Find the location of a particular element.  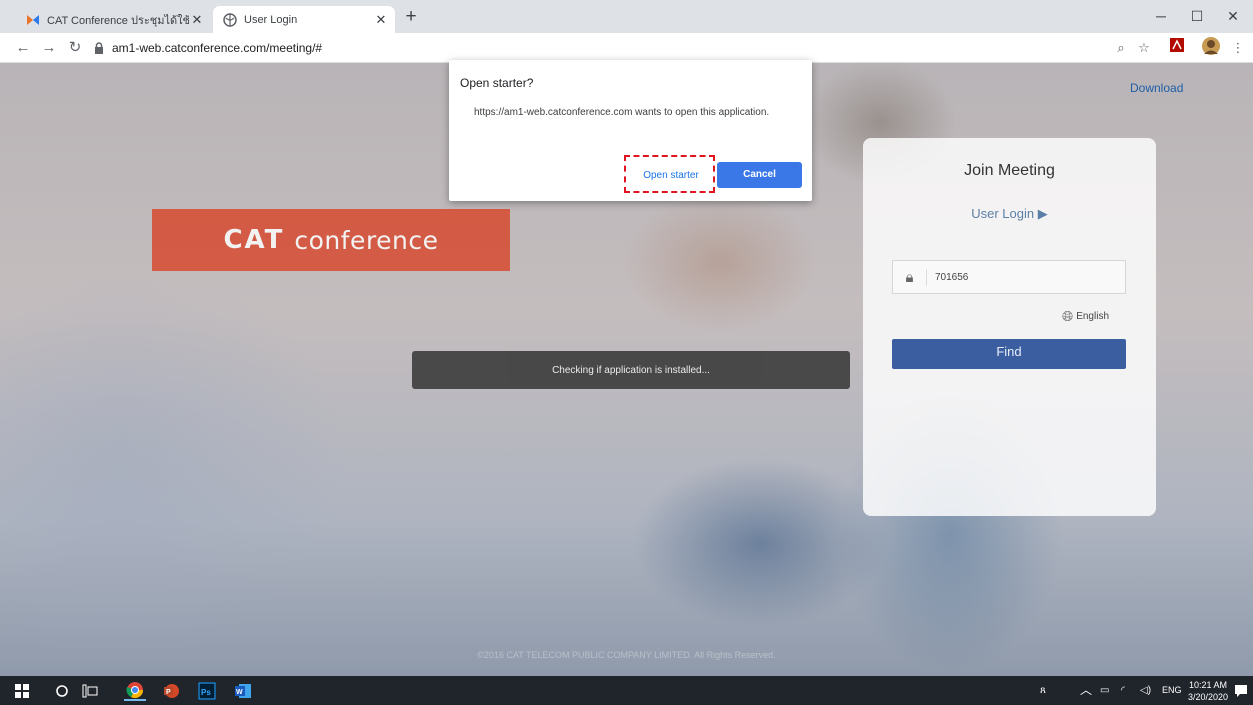

bookmark-star-icon: ☆ is located at coordinates (1144, 48).